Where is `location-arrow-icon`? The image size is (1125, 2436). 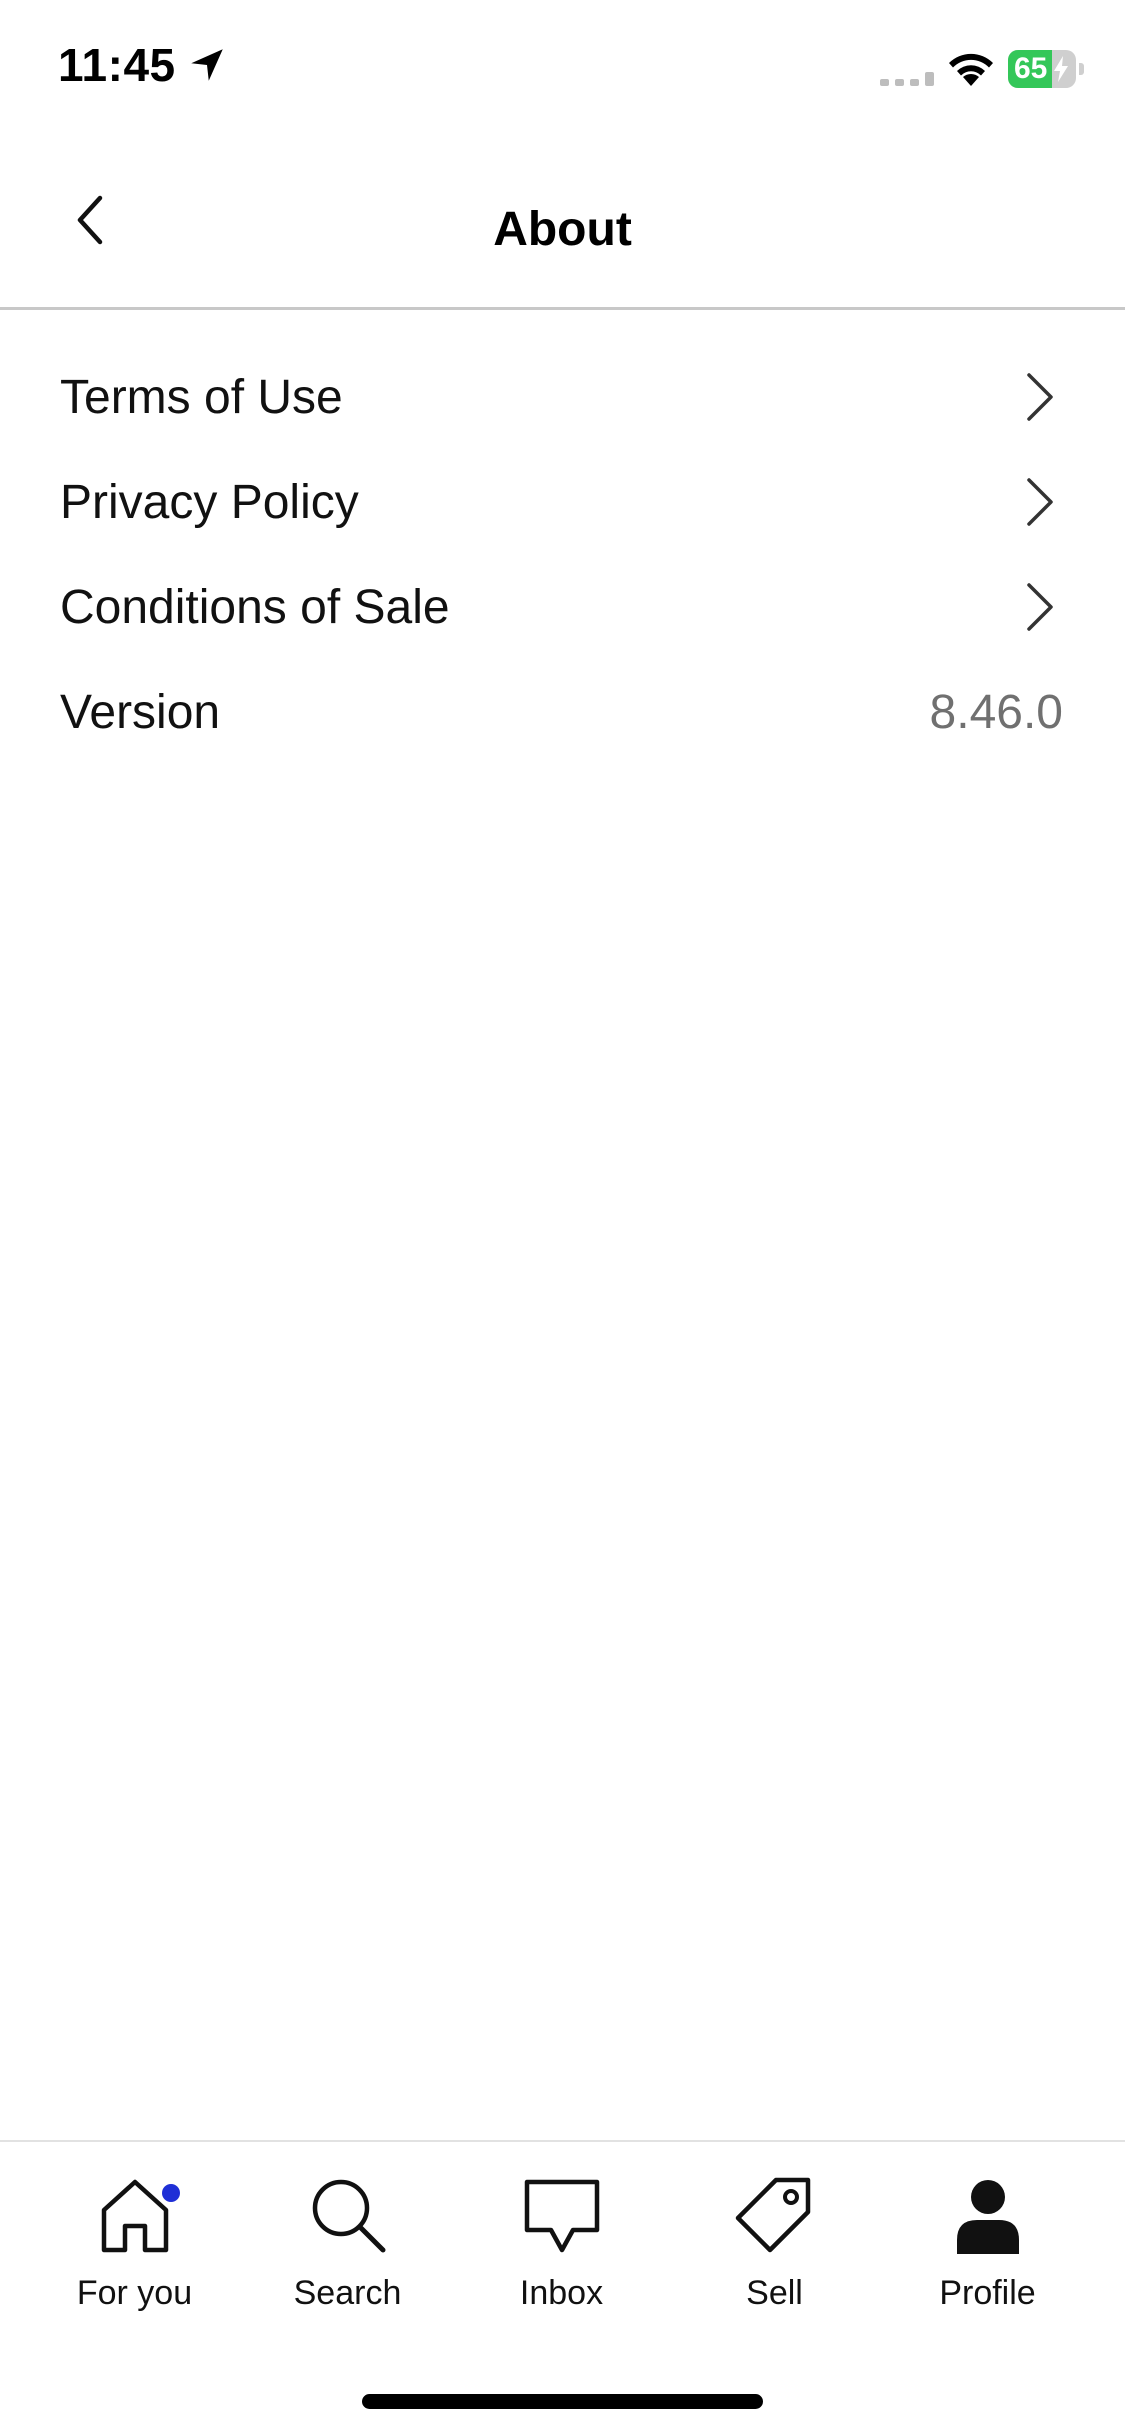
location-arrow-icon is located at coordinates (206, 65).